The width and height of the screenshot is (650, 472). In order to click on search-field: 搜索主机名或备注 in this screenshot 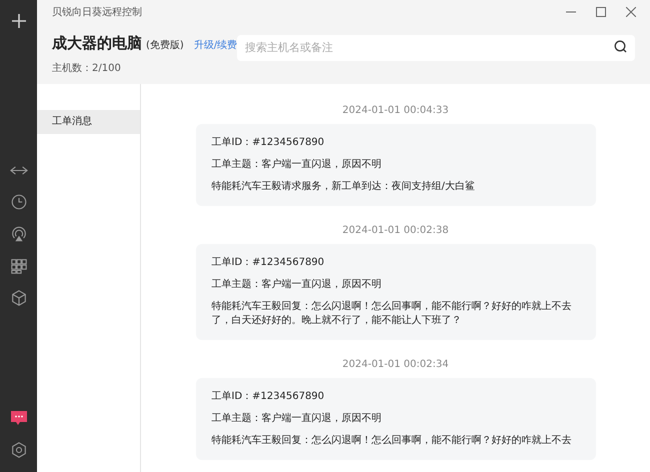, I will do `click(436, 47)`.